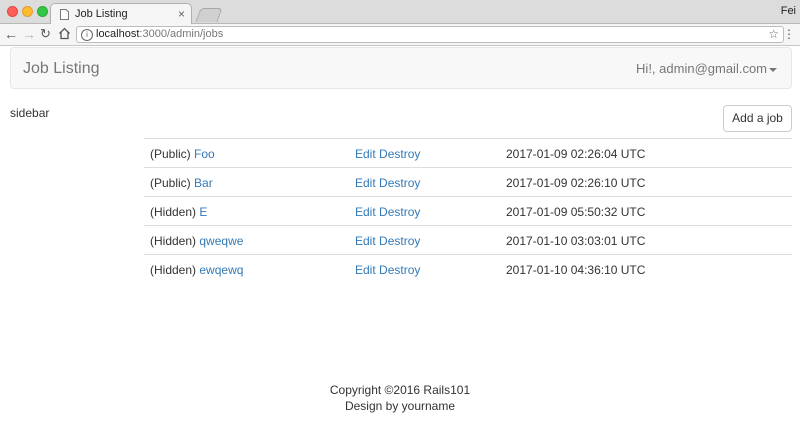 Image resolution: width=800 pixels, height=433 pixels. Describe the element at coordinates (401, 68) in the screenshot. I see `app-navbar: Job Listing Hi!, admin@gmail.com` at that location.